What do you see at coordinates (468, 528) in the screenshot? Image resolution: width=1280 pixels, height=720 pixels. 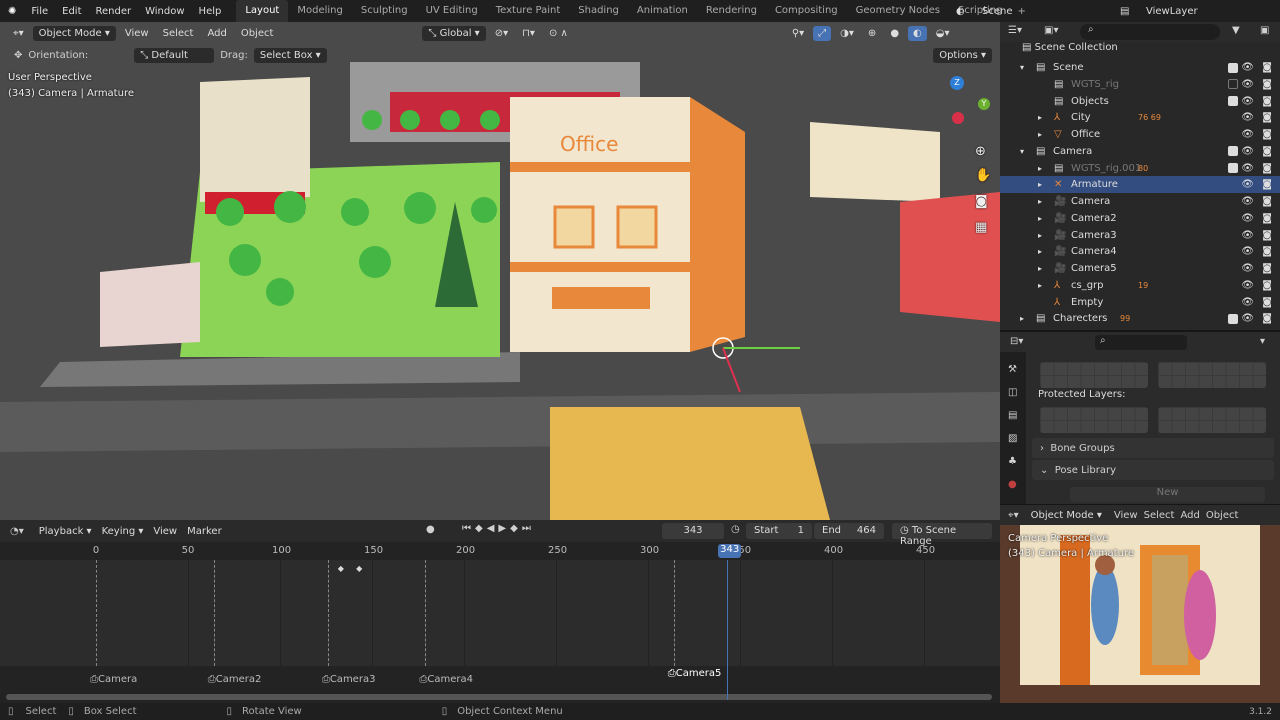 I see `jump-start-icon: ⏮` at bounding box center [468, 528].